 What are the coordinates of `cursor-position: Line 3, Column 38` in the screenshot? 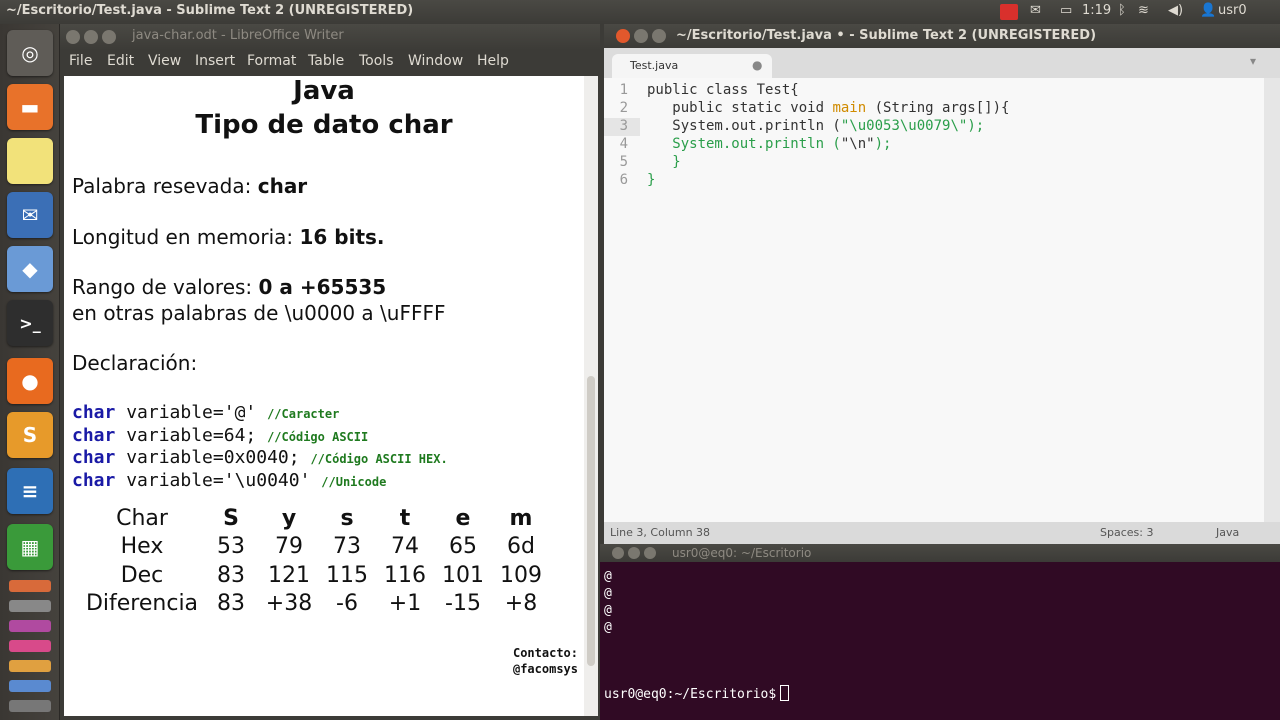 It's located at (660, 532).